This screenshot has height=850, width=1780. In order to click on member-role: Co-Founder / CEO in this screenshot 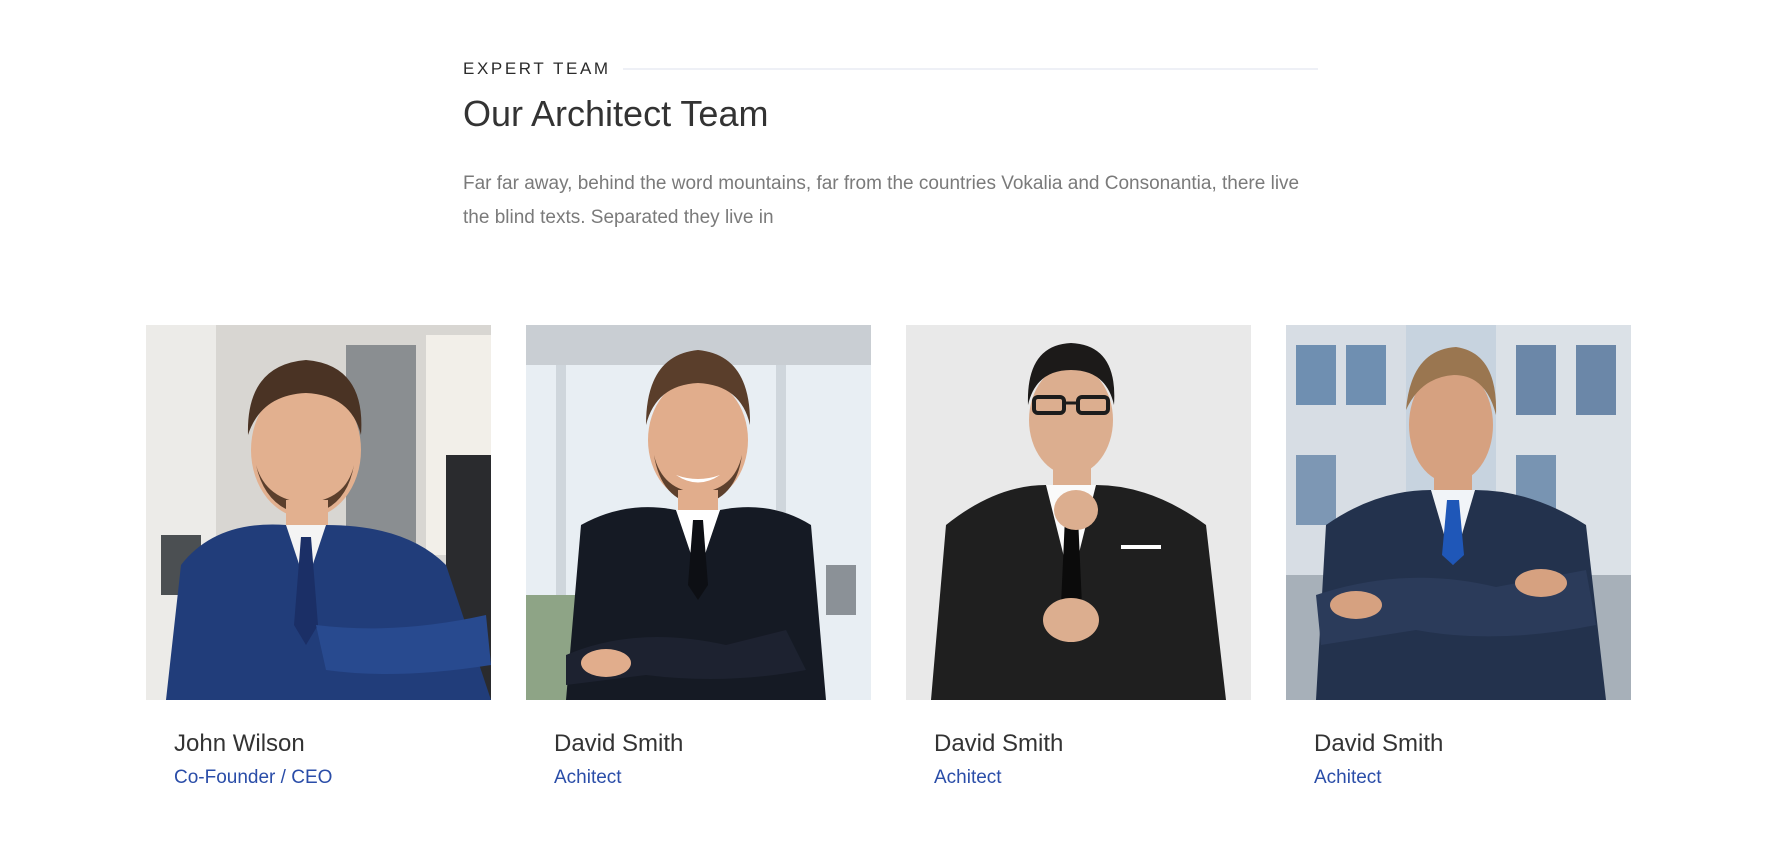, I will do `click(253, 778)`.